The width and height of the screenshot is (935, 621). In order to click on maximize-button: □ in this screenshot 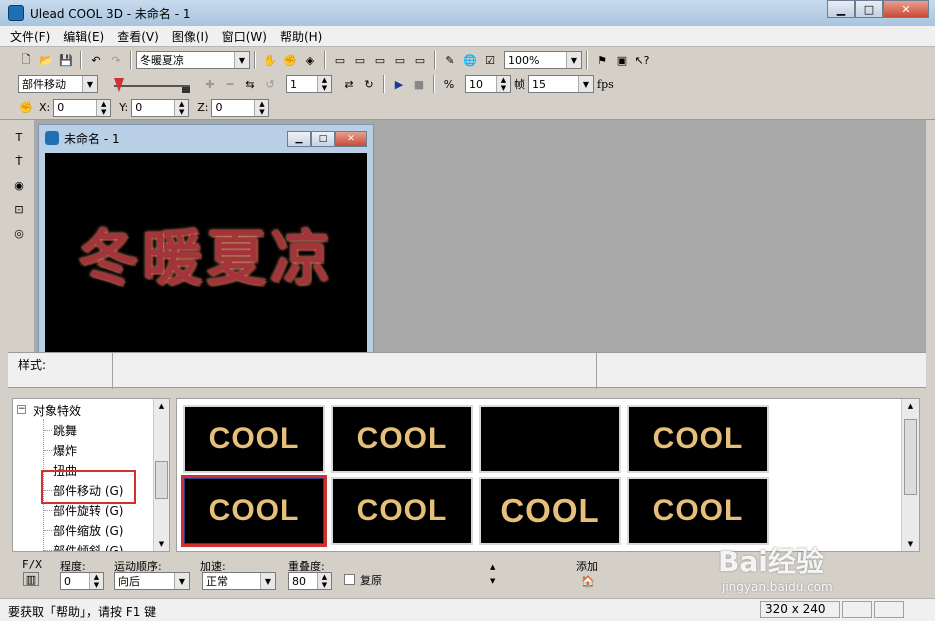, I will do `click(869, 9)`.